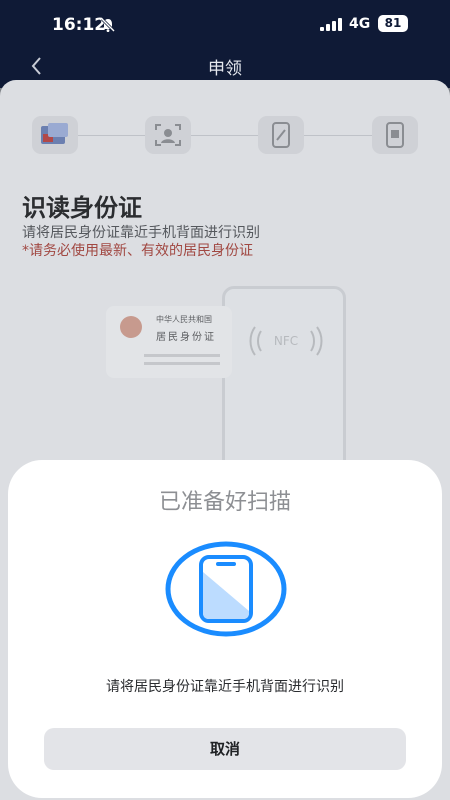  I want to click on phone-sign-icon, so click(281, 135).